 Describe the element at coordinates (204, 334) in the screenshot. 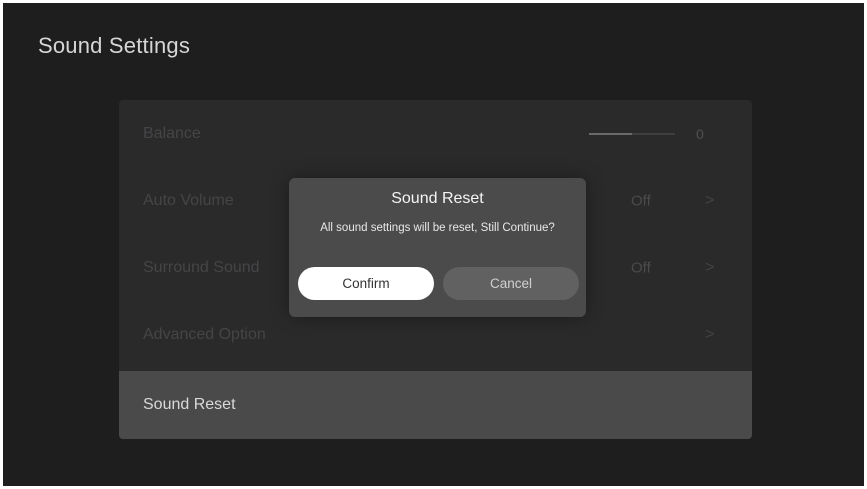

I see `advanced-option-label: Advanced Option` at that location.